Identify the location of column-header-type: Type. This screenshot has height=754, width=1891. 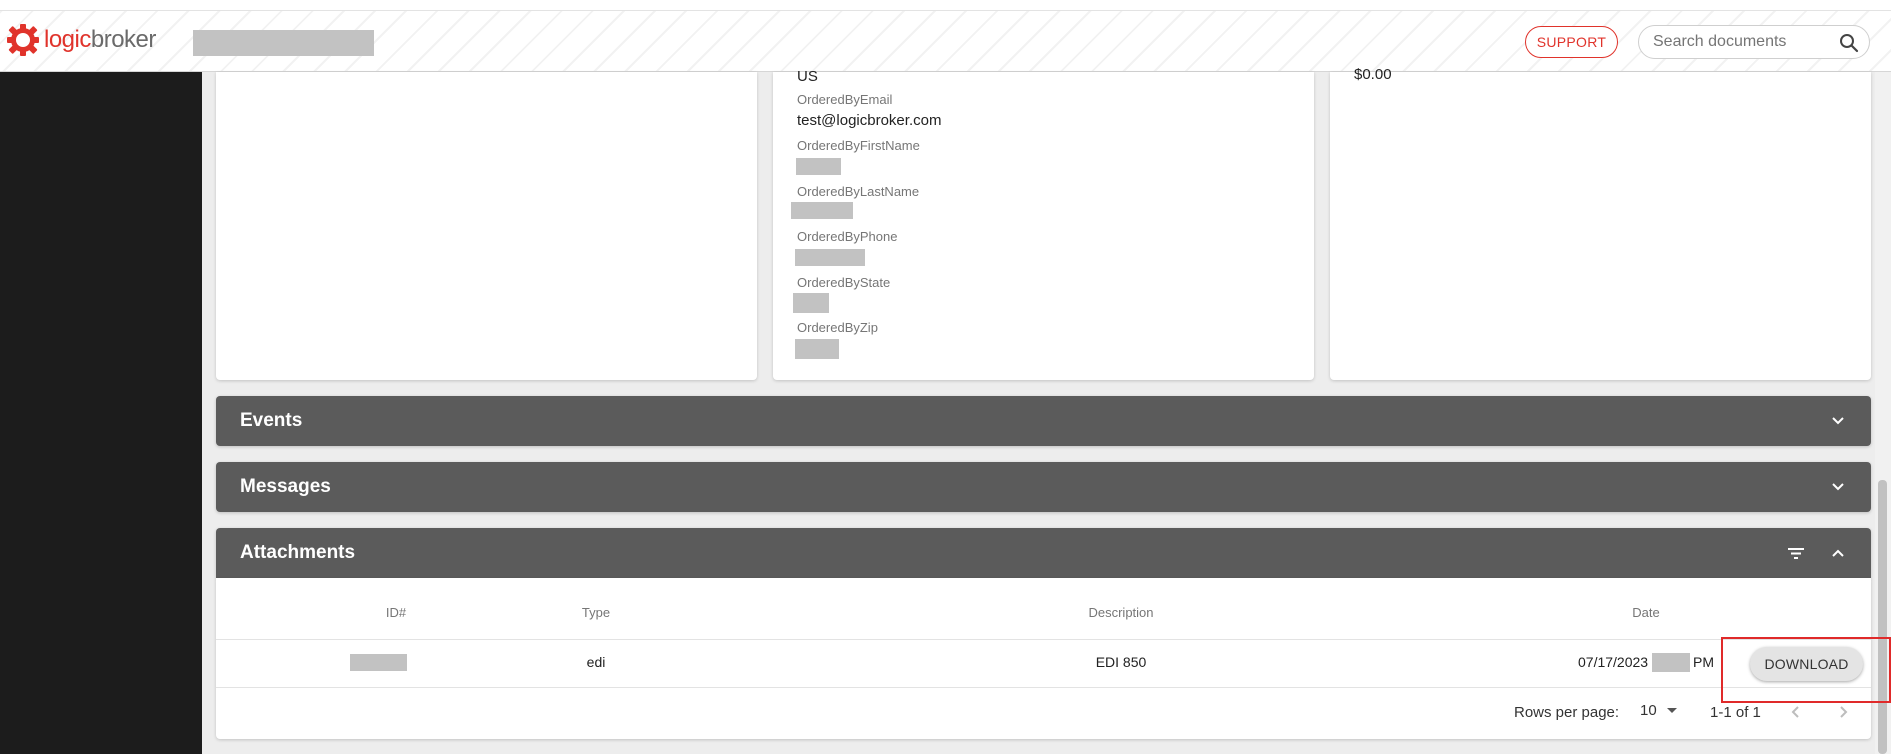
(596, 612).